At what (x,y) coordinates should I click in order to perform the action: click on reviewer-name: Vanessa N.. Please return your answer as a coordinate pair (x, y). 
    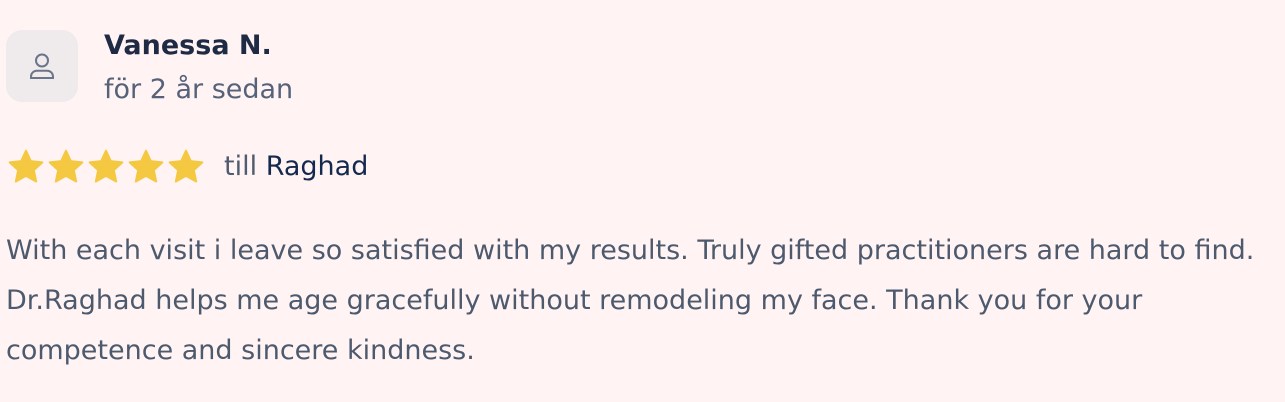
    Looking at the image, I should click on (188, 45).